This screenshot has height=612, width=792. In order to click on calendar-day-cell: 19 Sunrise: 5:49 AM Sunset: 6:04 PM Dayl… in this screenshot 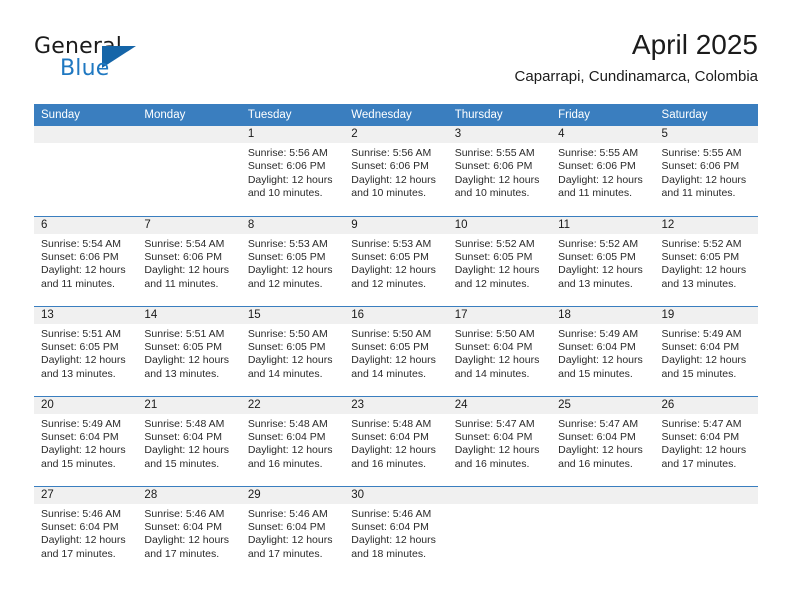, I will do `click(706, 350)`.